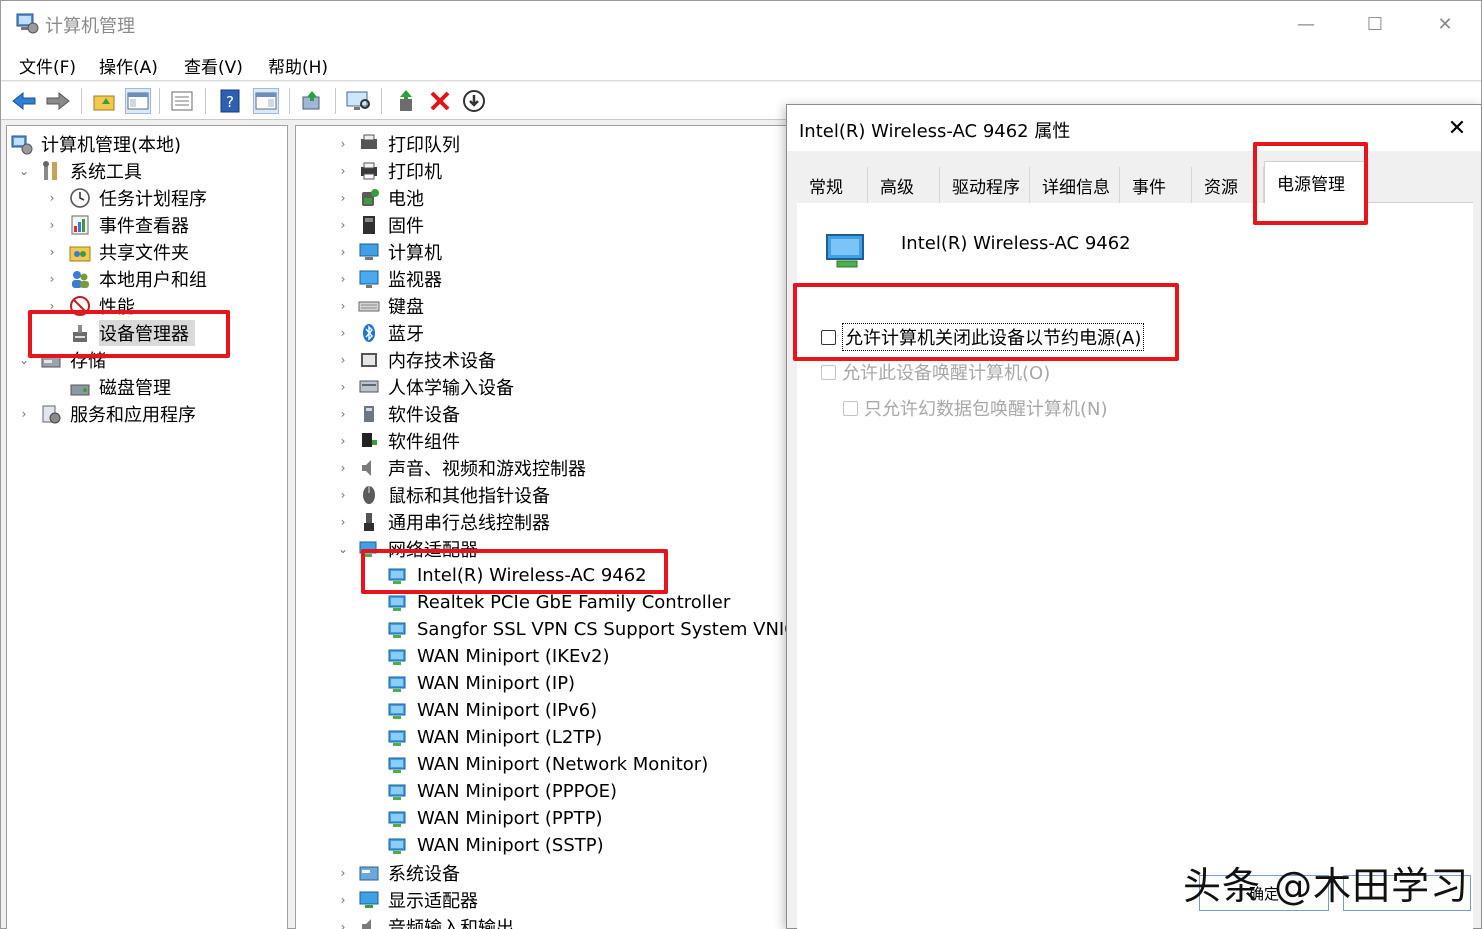 Image resolution: width=1482 pixels, height=929 pixels. Describe the element at coordinates (436, 386) in the screenshot. I see `device-category: 人体学输入设备` at that location.